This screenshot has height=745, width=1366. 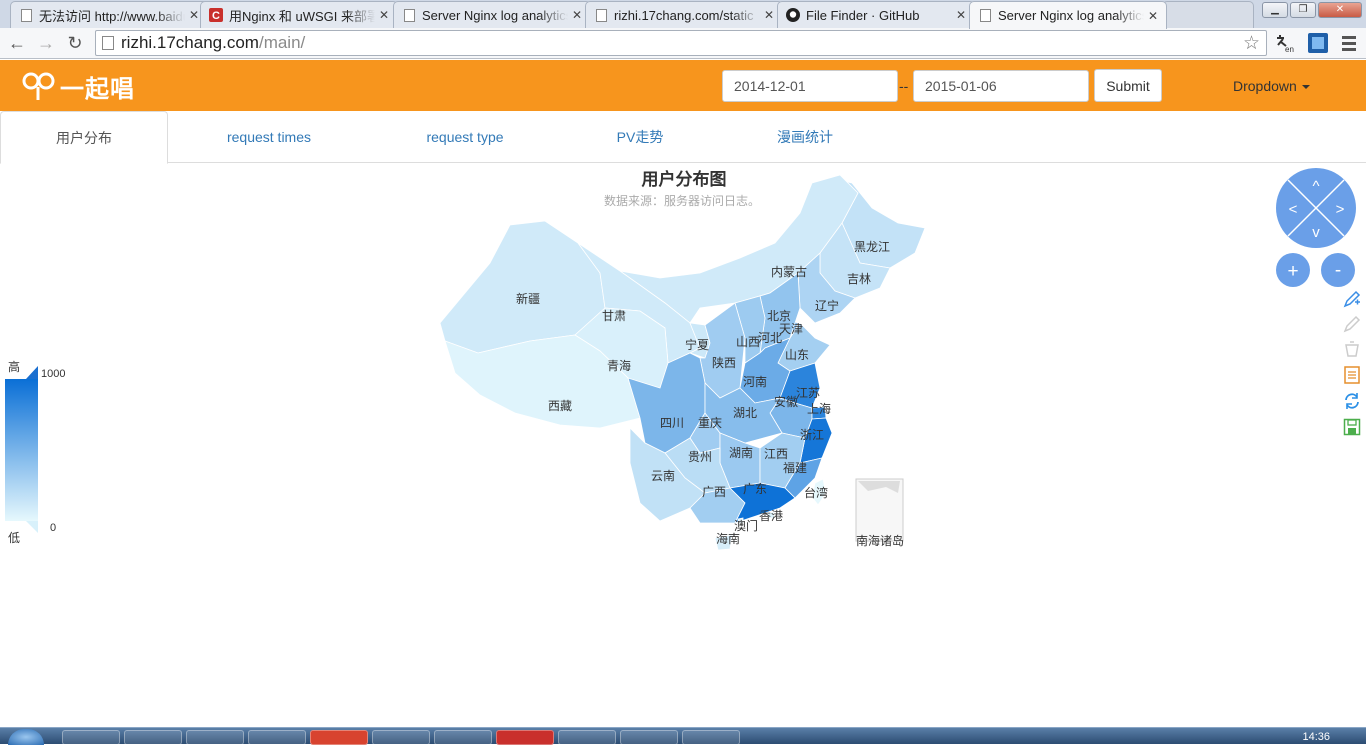 I want to click on province-label: 山东, so click(x=797, y=355).